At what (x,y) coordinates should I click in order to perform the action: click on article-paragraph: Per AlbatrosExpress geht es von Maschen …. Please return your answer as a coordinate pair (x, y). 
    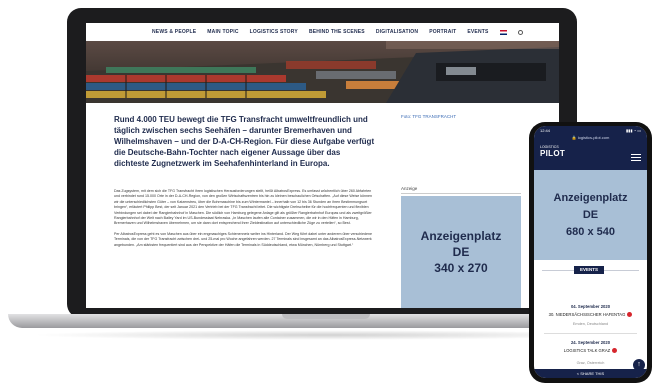
    Looking at the image, I should click on (243, 239).